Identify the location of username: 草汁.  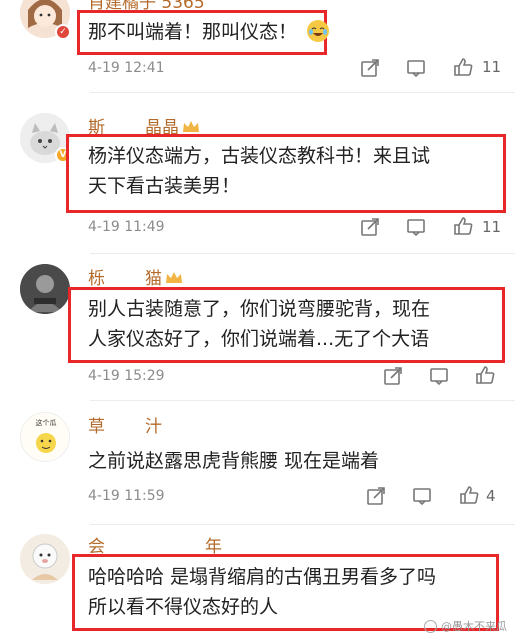
(125, 424).